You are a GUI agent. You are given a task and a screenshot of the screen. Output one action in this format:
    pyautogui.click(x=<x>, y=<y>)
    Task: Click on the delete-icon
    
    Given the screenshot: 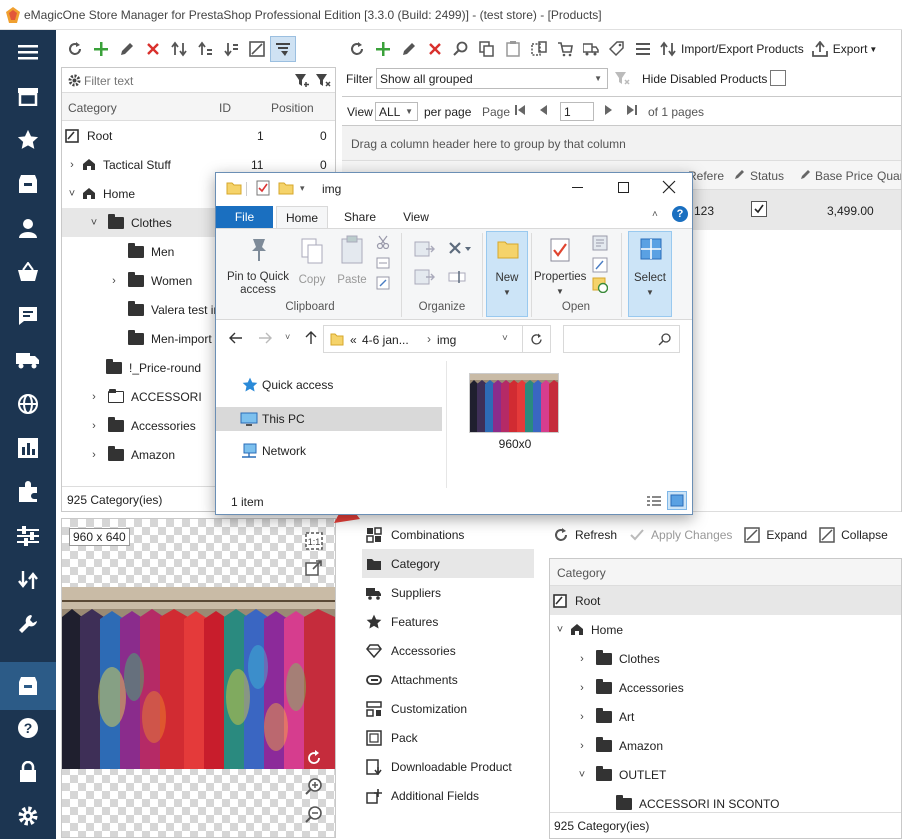 What is the action you would take?
    pyautogui.click(x=435, y=49)
    